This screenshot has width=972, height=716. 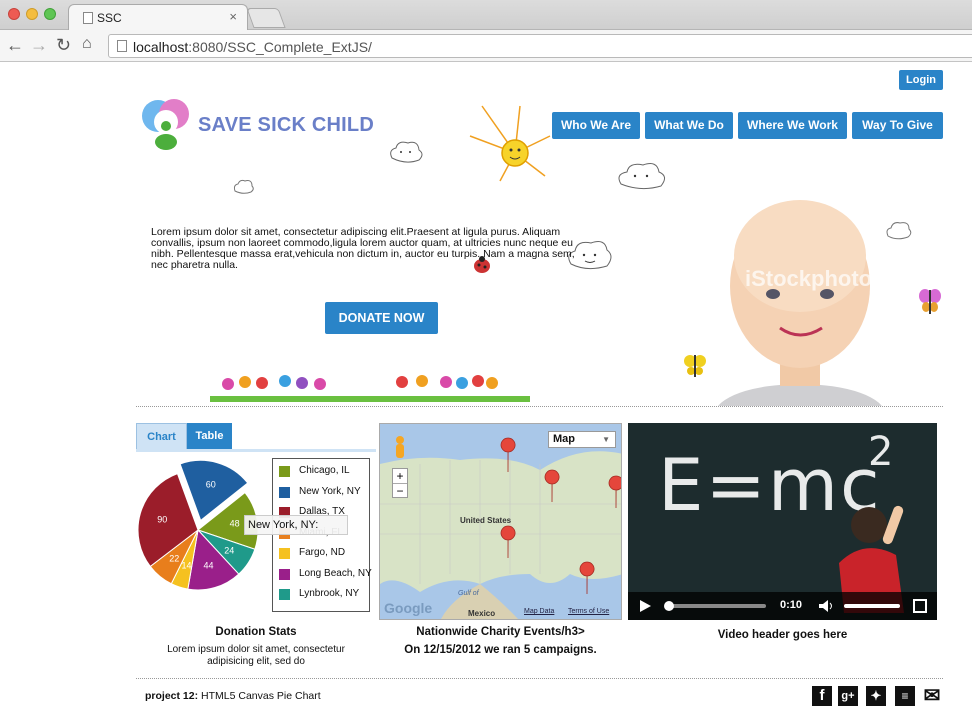 I want to click on logo-icon, so click(x=165, y=124).